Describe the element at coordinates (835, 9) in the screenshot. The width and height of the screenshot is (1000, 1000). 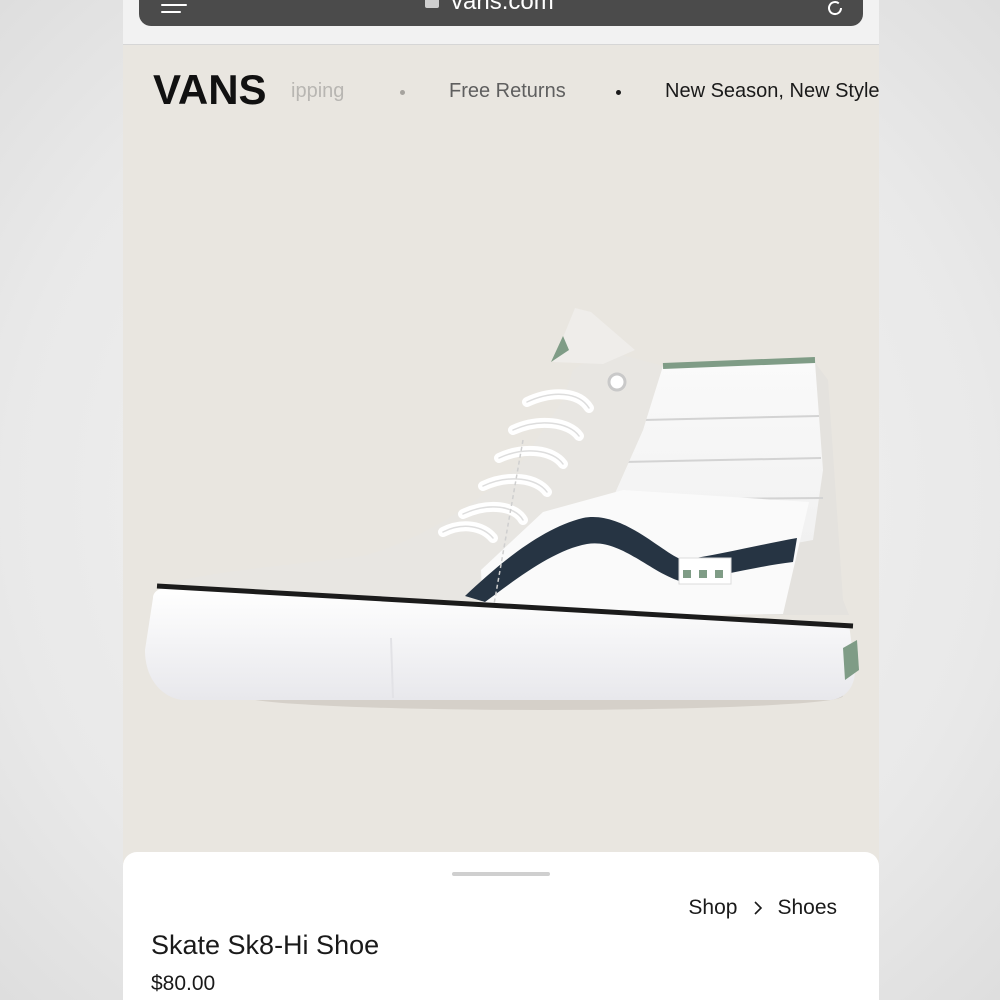
I see `reload-icon` at that location.